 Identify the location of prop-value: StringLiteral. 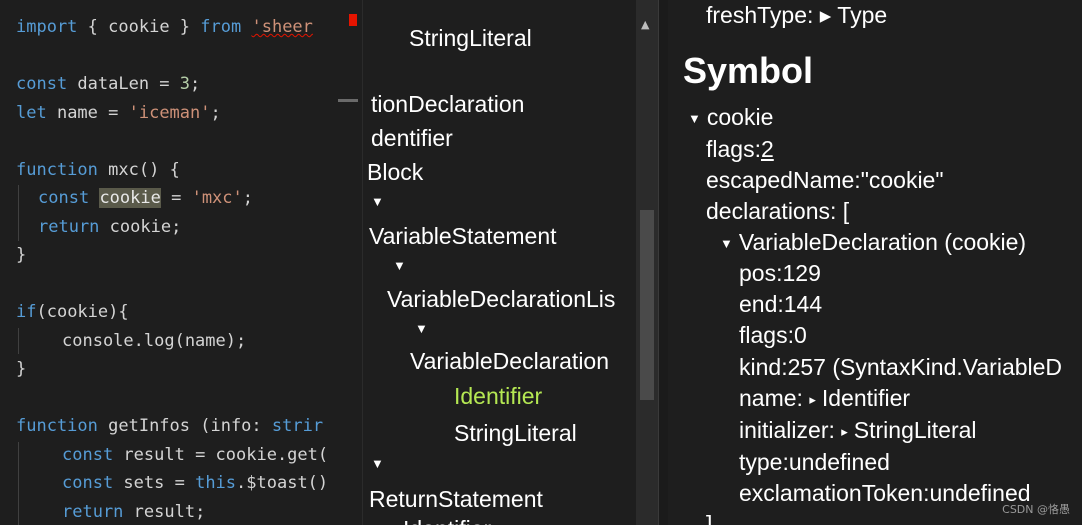
(915, 430).